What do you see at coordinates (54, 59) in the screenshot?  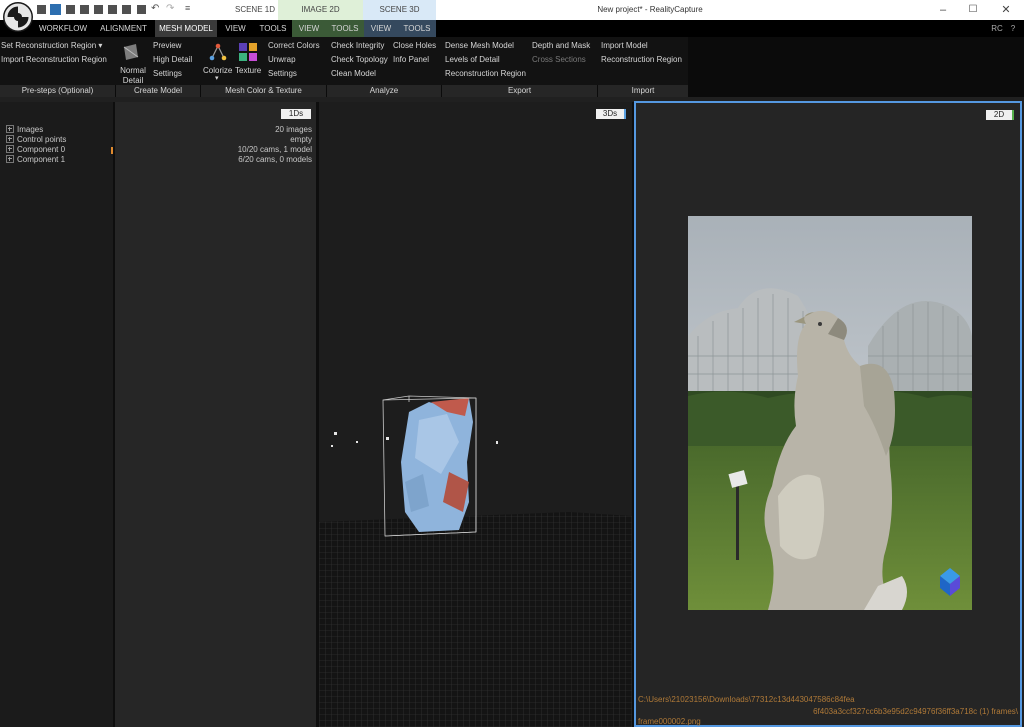 I see `import-reconstruction-region-button: Import Reconstruction Region` at bounding box center [54, 59].